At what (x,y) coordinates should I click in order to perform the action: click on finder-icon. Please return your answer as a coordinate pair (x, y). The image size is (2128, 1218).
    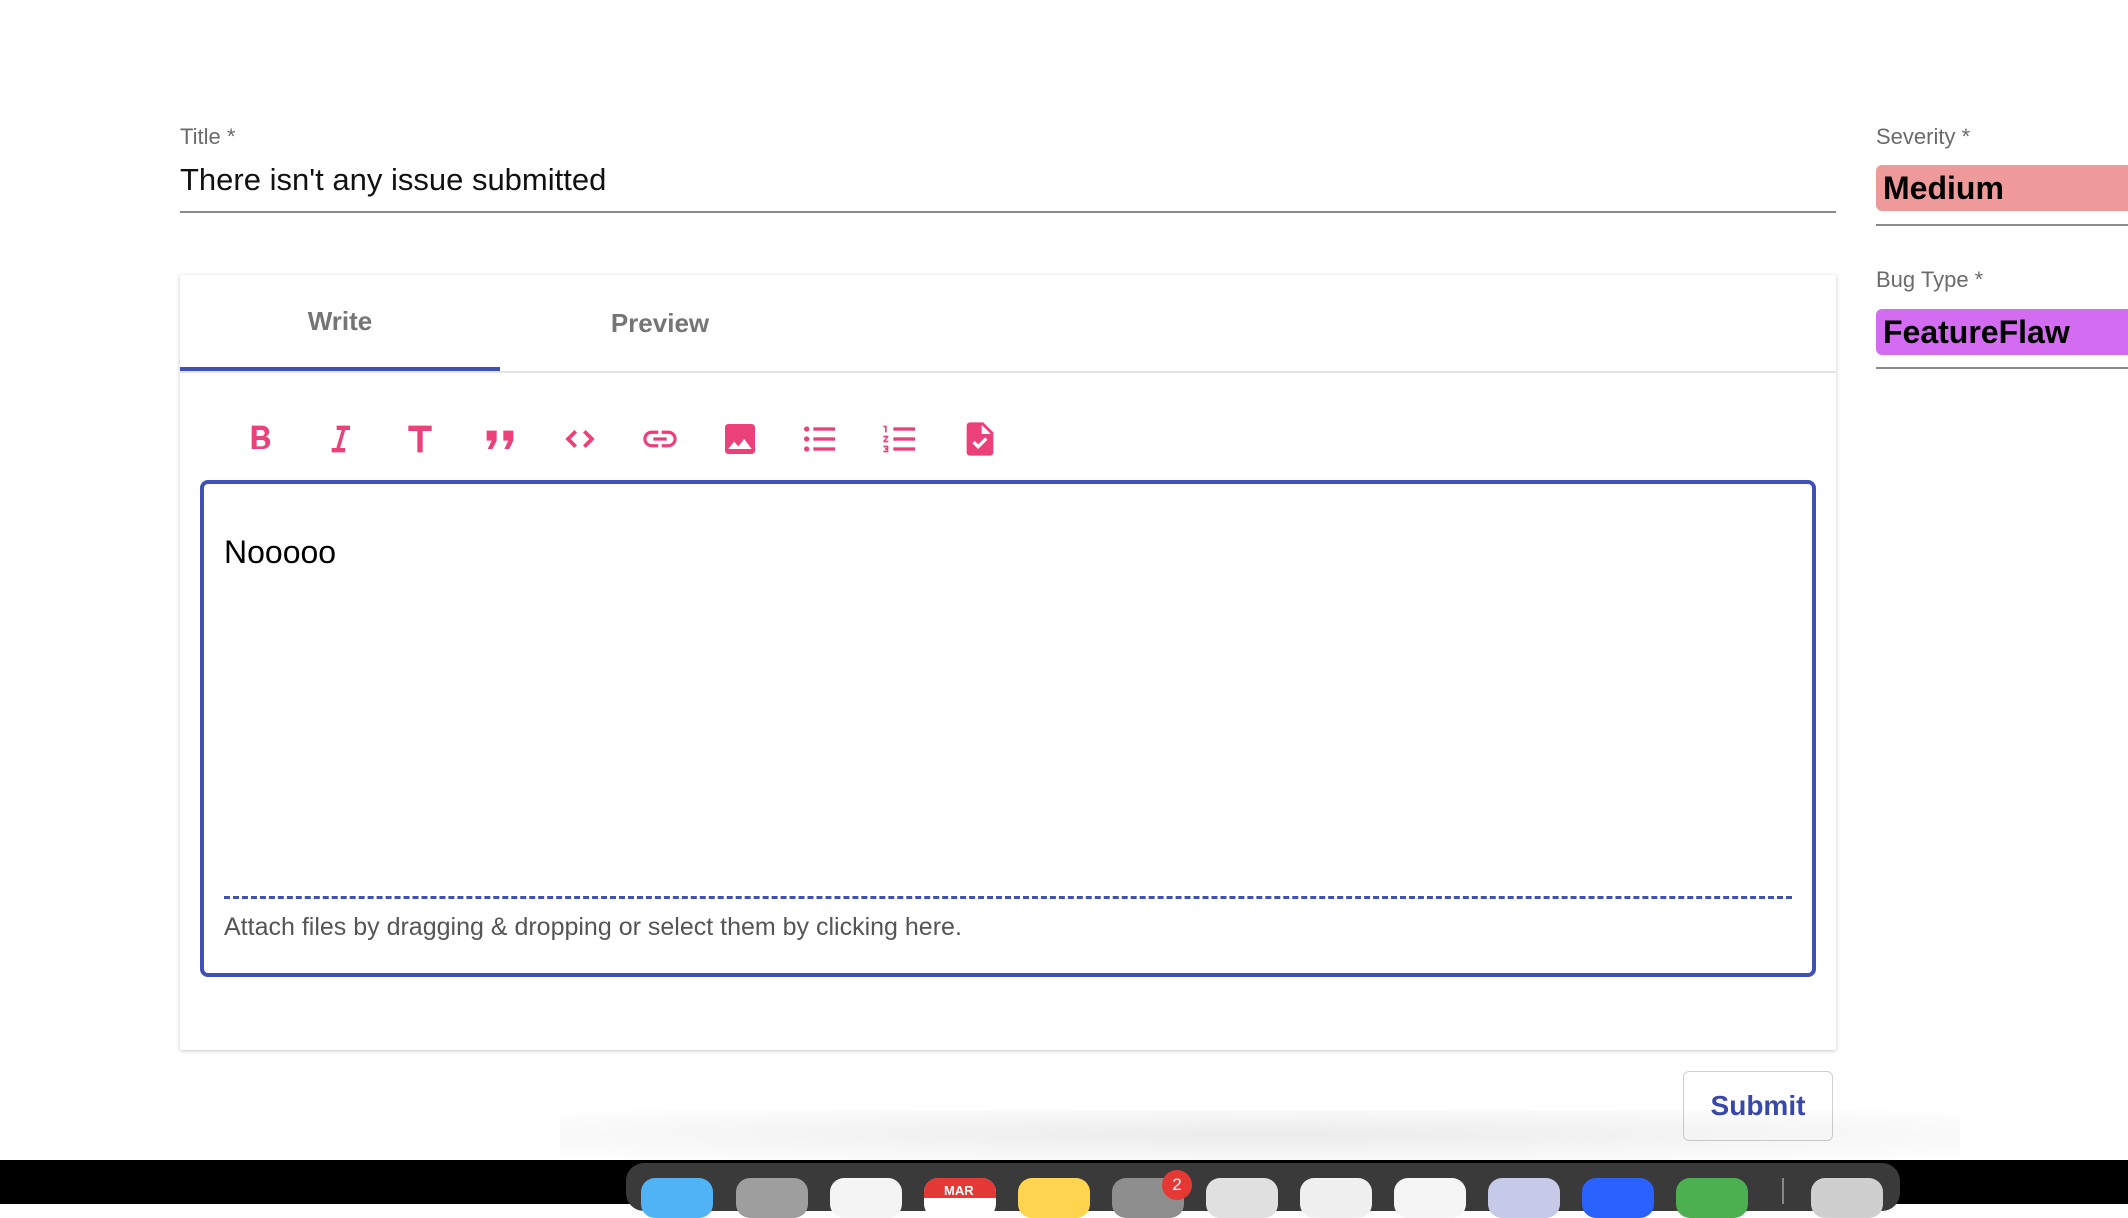
    Looking at the image, I should click on (677, 1198).